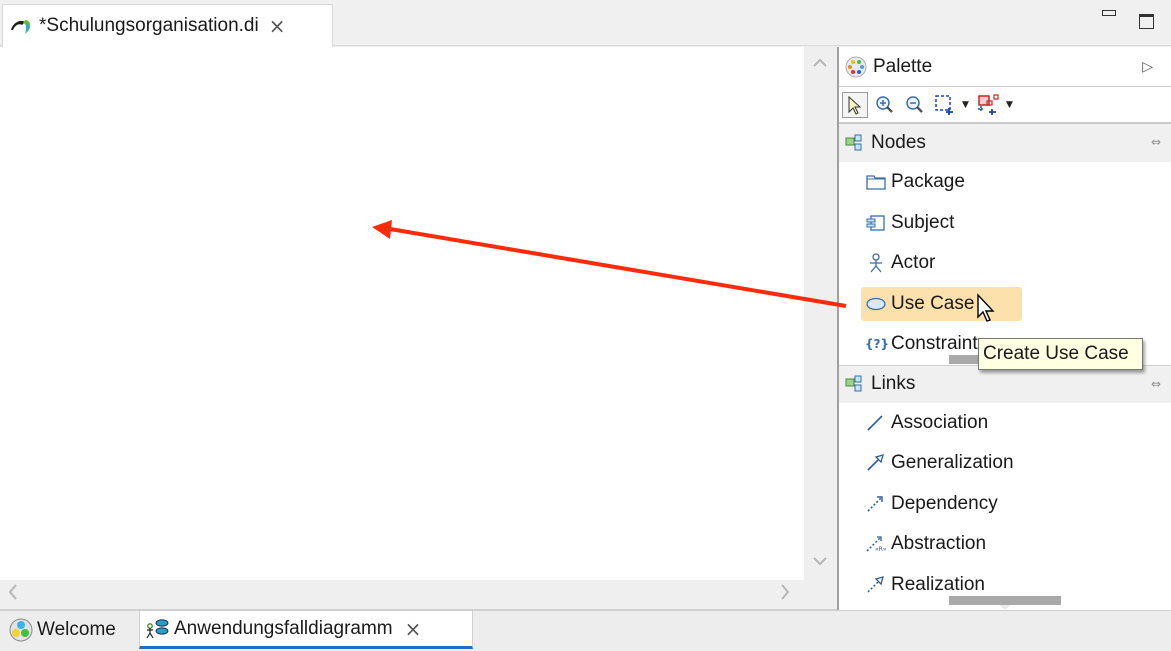 The width and height of the screenshot is (1171, 651). Describe the element at coordinates (1005, 383) in the screenshot. I see `drawer-links: Links ⇔` at that location.